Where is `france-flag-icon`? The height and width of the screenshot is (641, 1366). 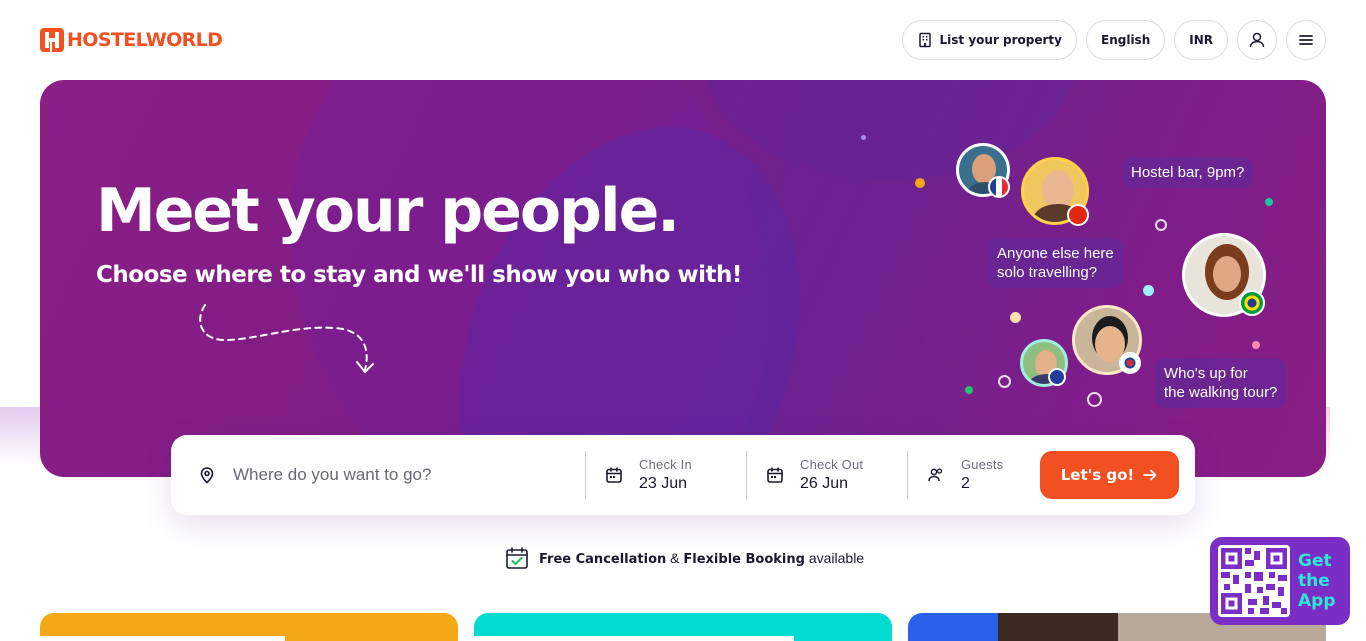 france-flag-icon is located at coordinates (999, 187).